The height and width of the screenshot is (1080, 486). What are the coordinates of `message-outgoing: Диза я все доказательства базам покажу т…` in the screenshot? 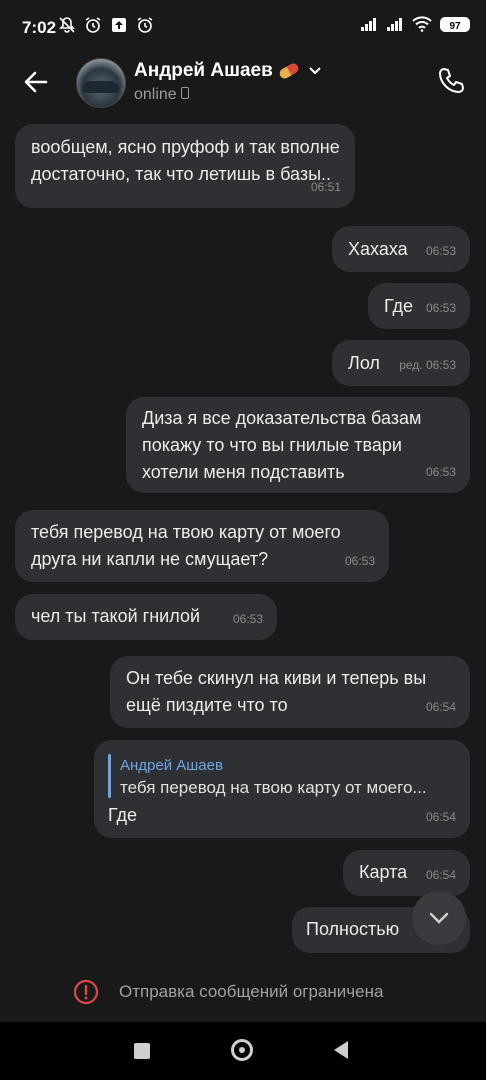 It's located at (298, 445).